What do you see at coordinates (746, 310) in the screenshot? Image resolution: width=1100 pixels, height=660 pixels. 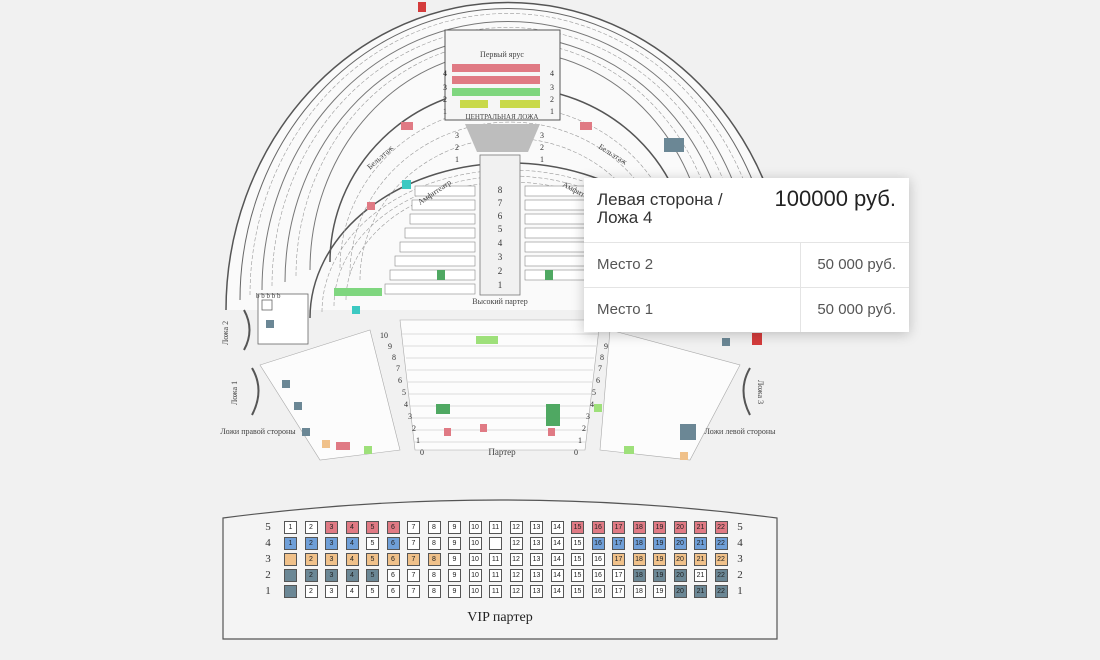 I see `popover-seat-row: Место 1 50 000 руб.` at bounding box center [746, 310].